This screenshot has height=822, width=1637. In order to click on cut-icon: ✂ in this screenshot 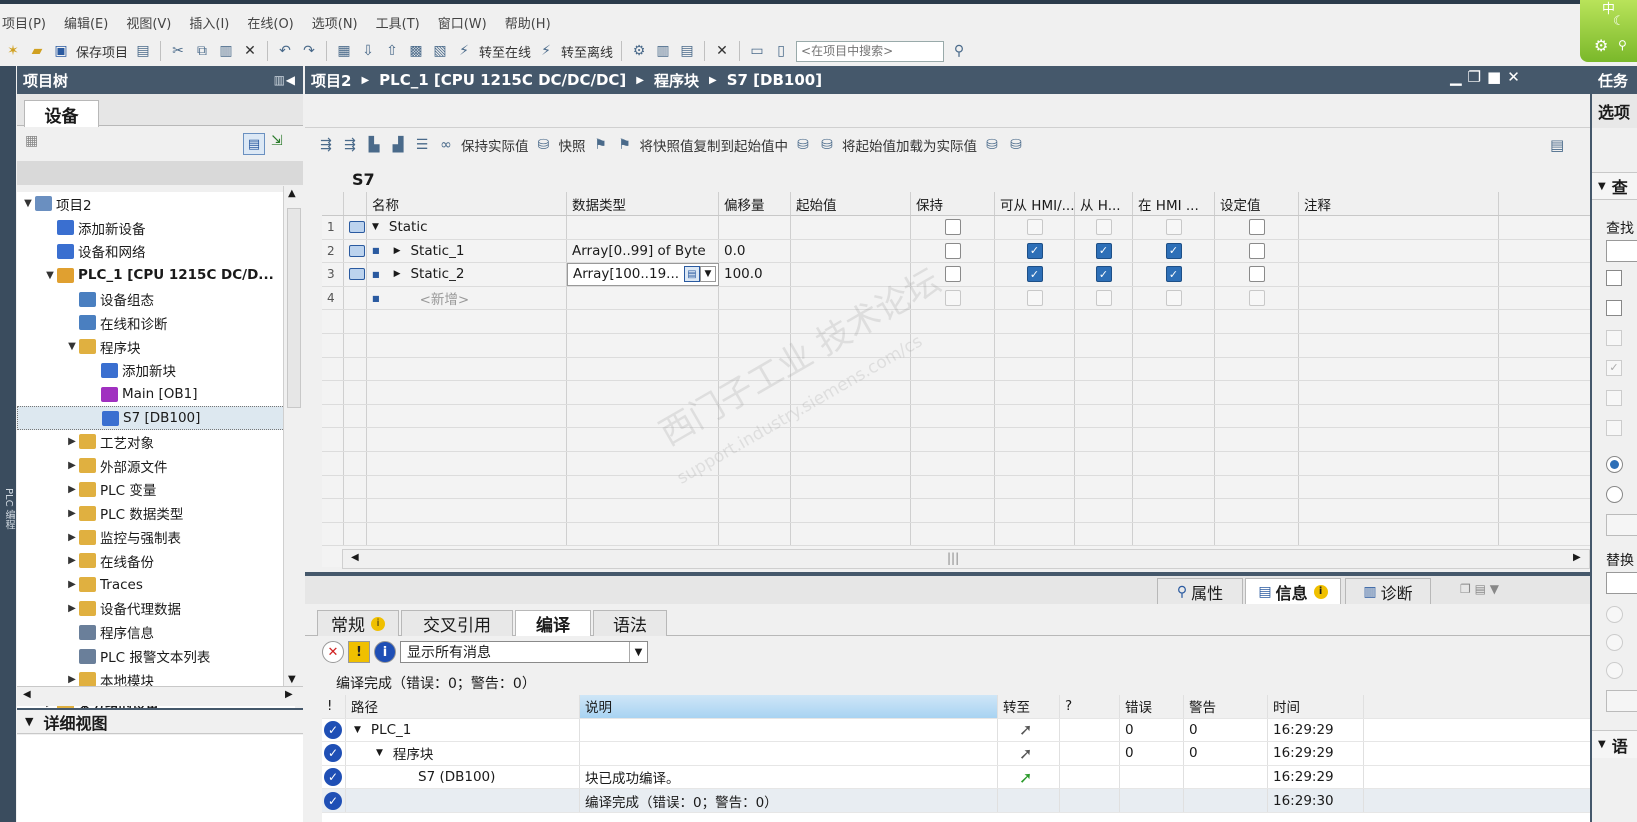, I will do `click(178, 51)`.